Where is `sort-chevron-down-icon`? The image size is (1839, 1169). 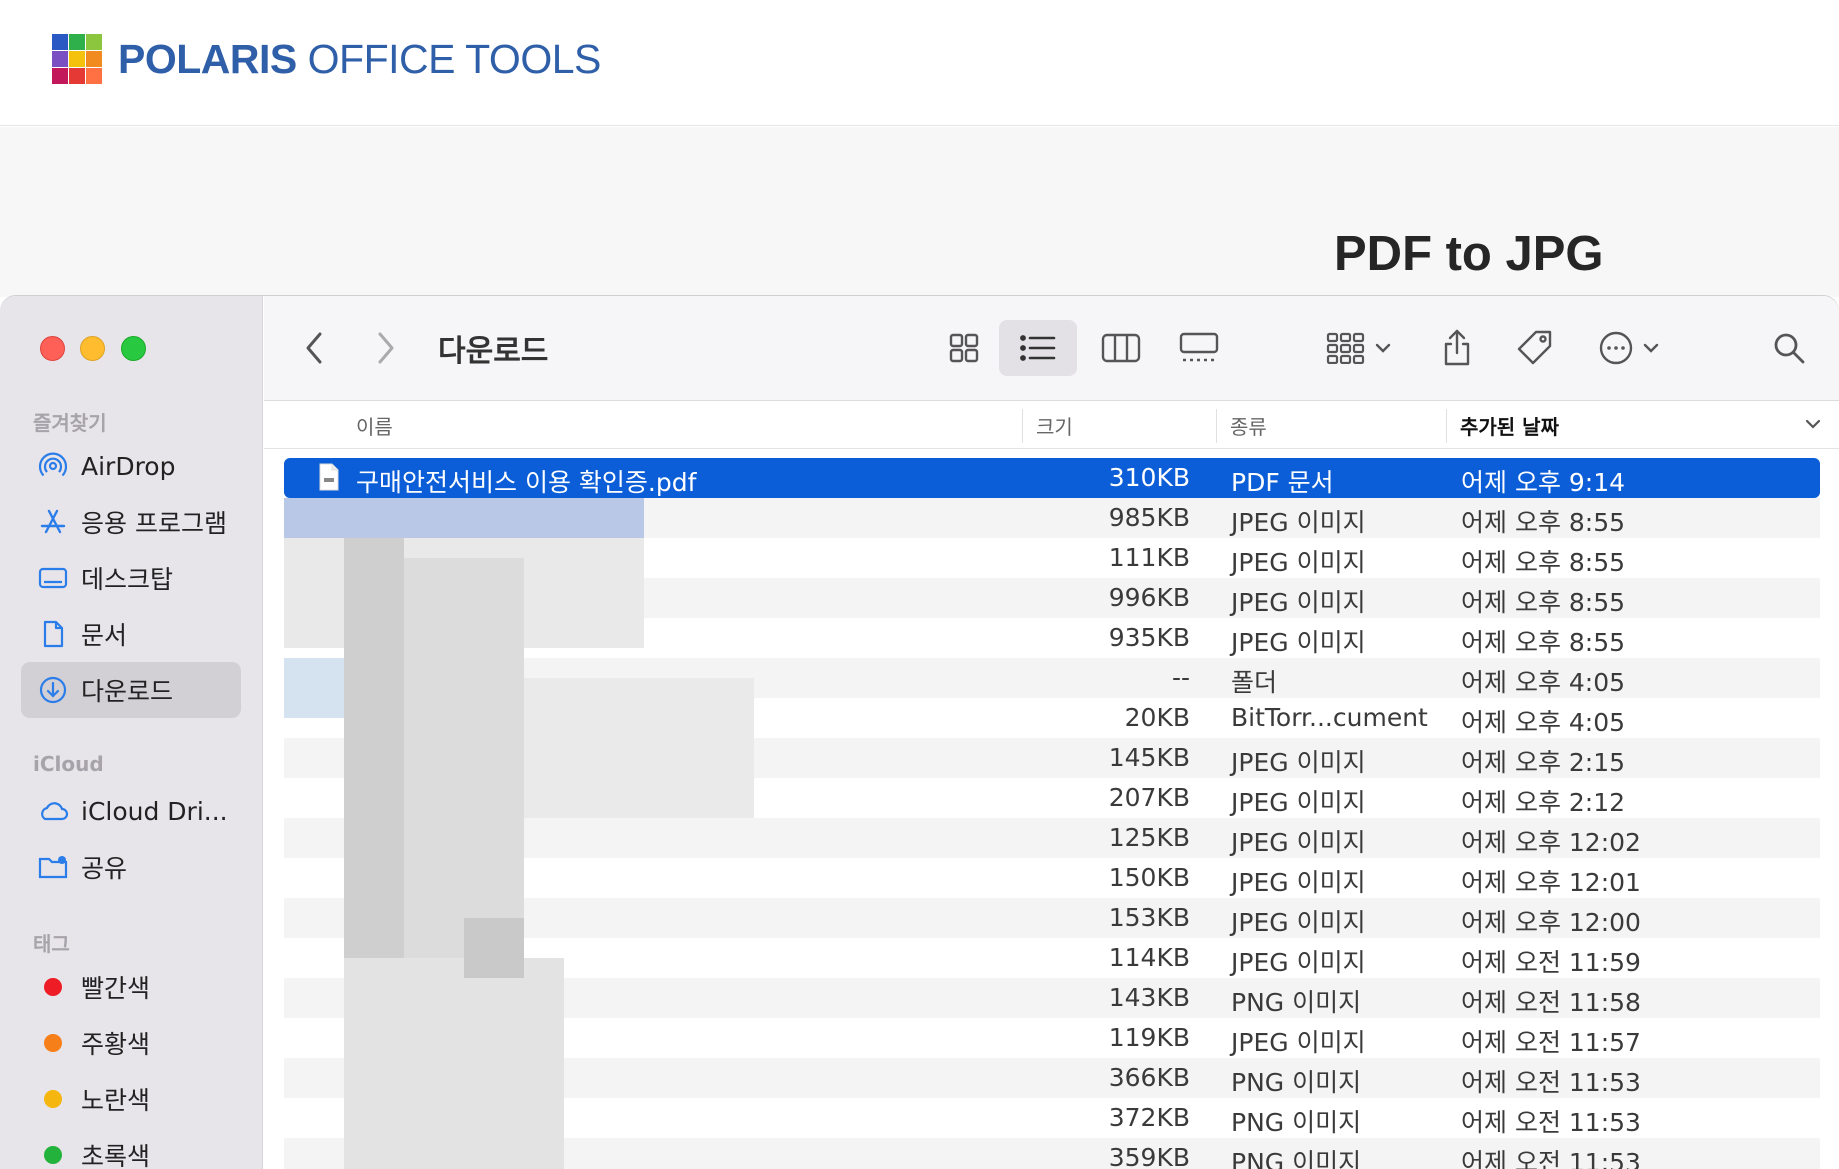 sort-chevron-down-icon is located at coordinates (1813, 424).